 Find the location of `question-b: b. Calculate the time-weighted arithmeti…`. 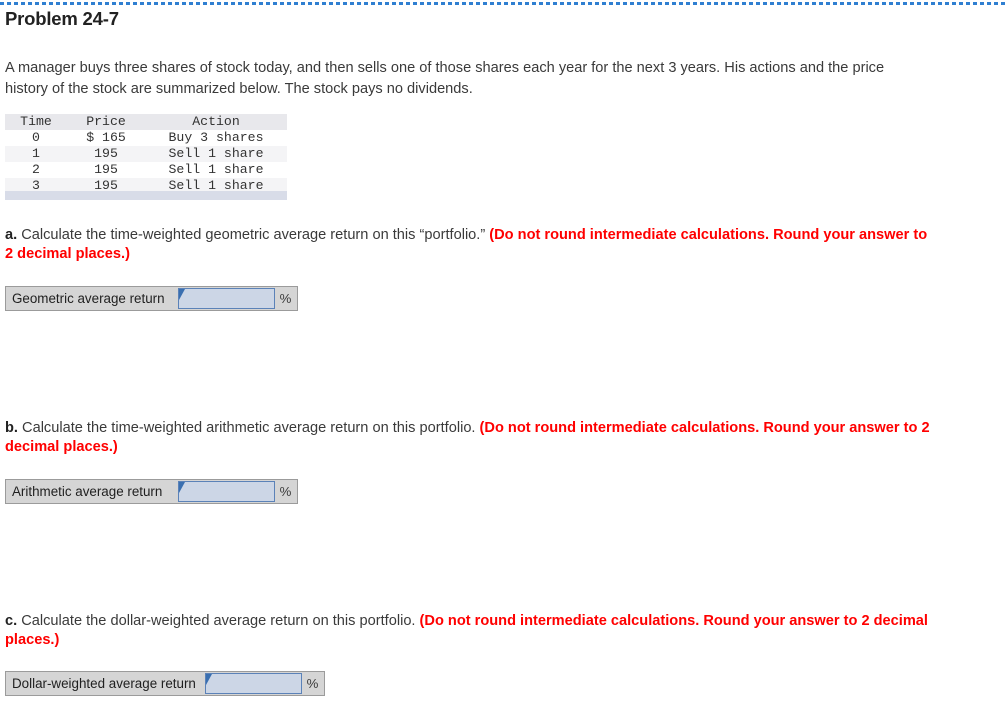

question-b: b. Calculate the time-weighted arithmeti… is located at coordinates (470, 438).